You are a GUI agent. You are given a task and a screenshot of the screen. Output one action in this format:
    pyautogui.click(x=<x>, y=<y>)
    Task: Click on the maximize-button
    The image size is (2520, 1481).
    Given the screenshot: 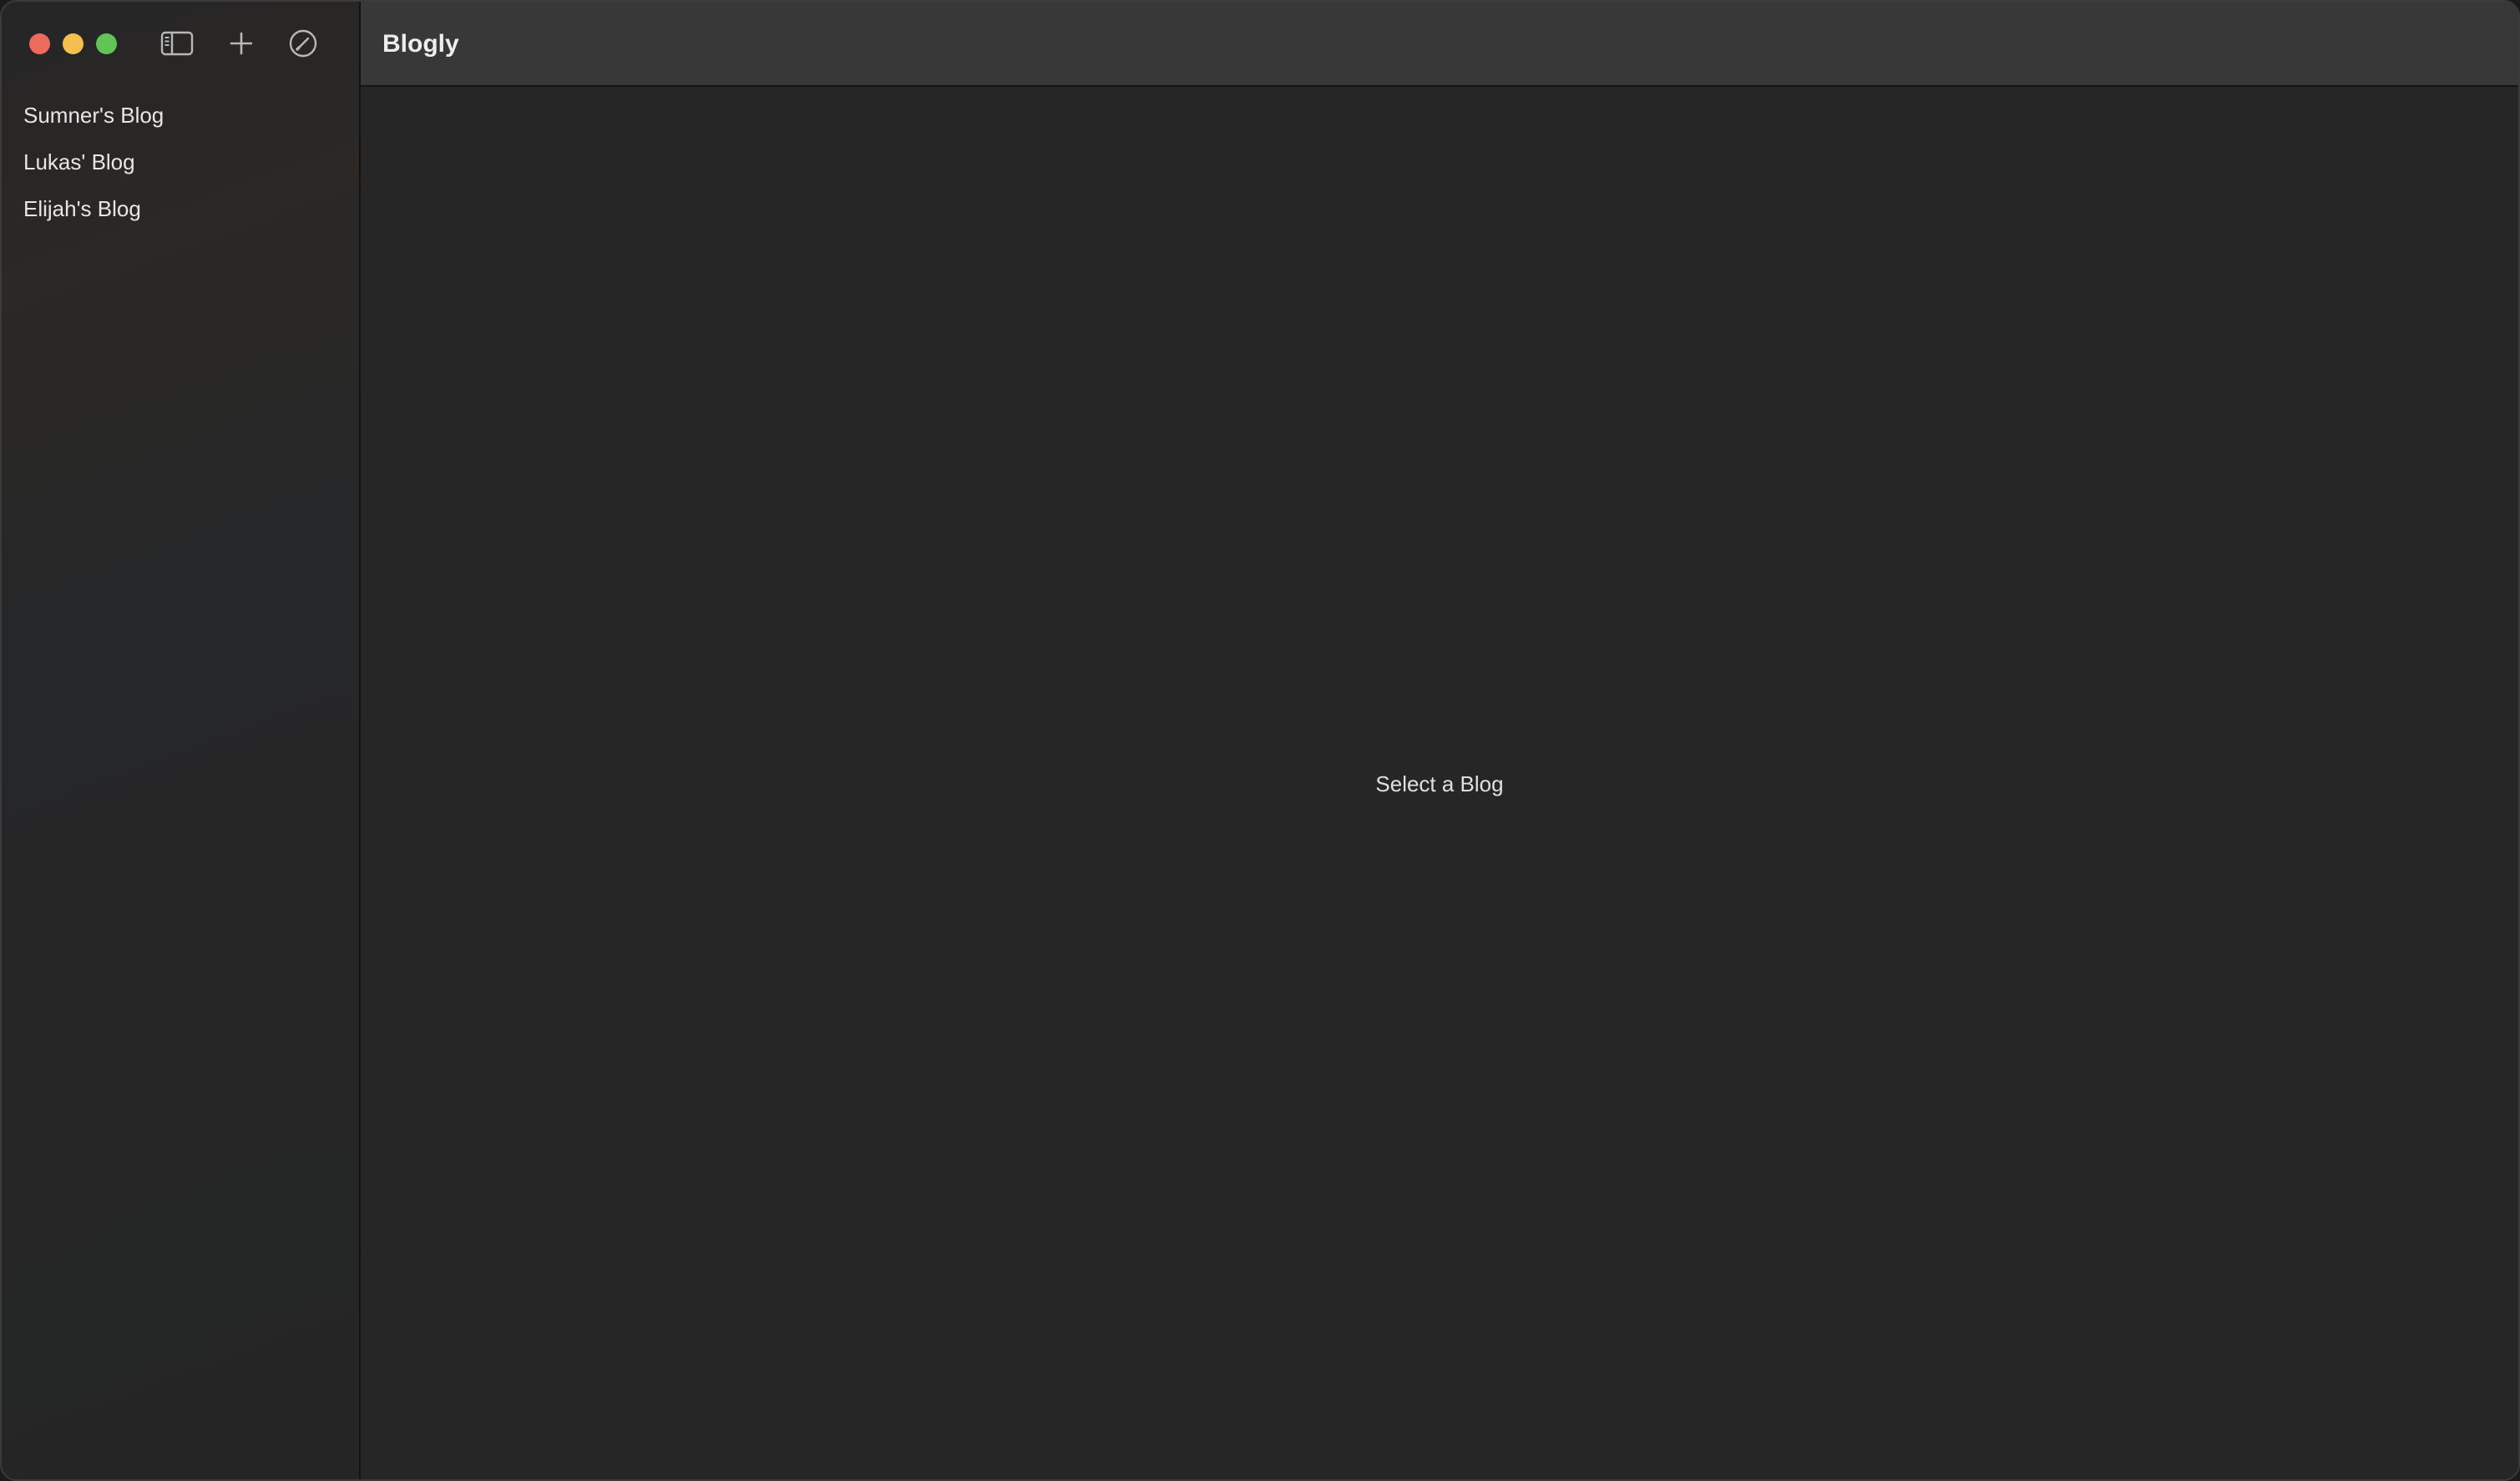 What is the action you would take?
    pyautogui.click(x=106, y=43)
    